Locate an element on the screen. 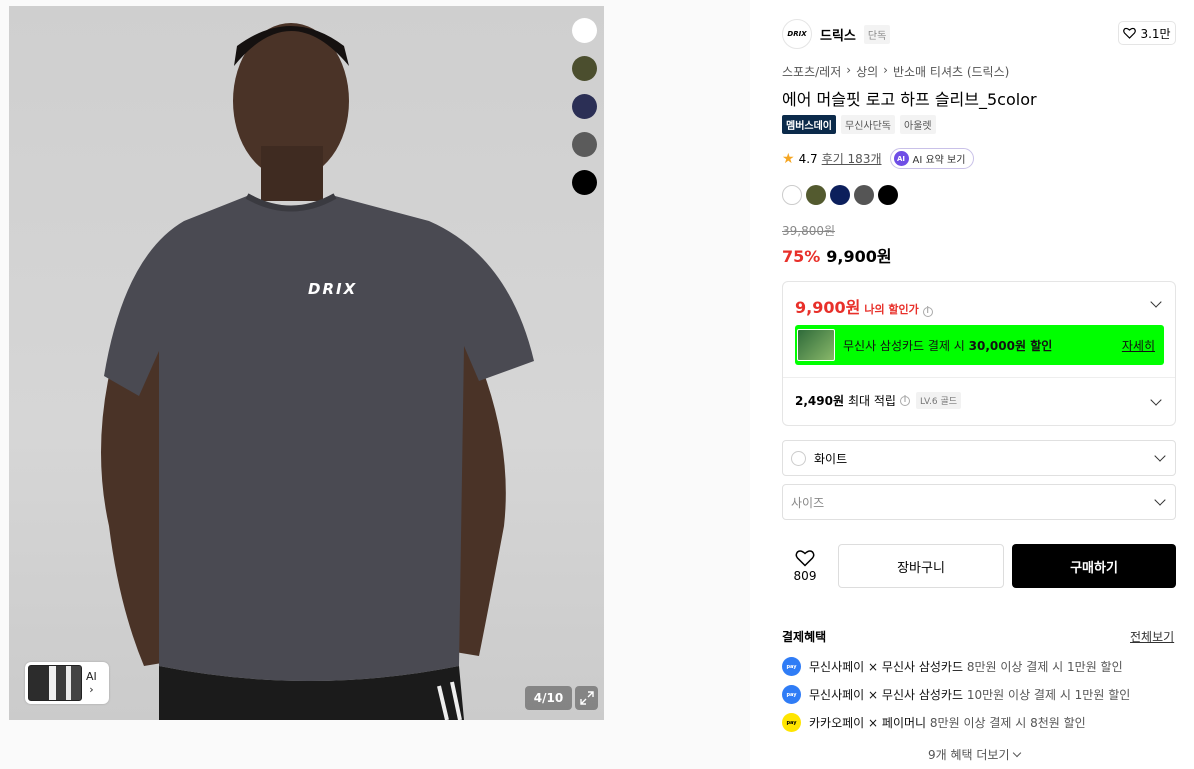  swatch-navy is located at coordinates (584, 106).